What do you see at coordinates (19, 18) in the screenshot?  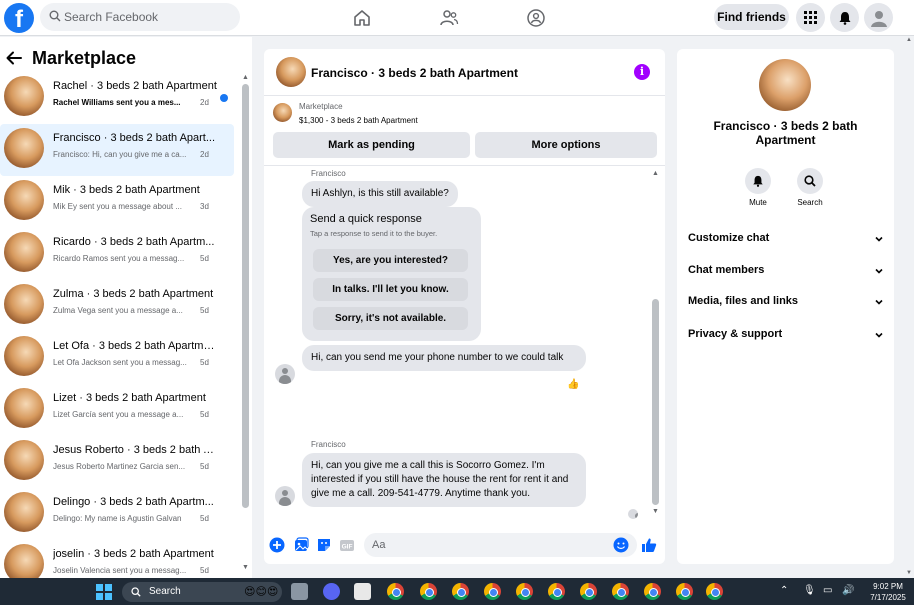 I see `facebook-logo: f` at bounding box center [19, 18].